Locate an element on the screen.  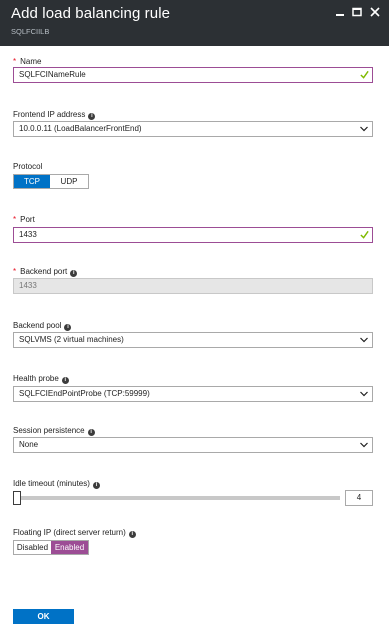
protocol-toggle: TCP UDP is located at coordinates (51, 181).